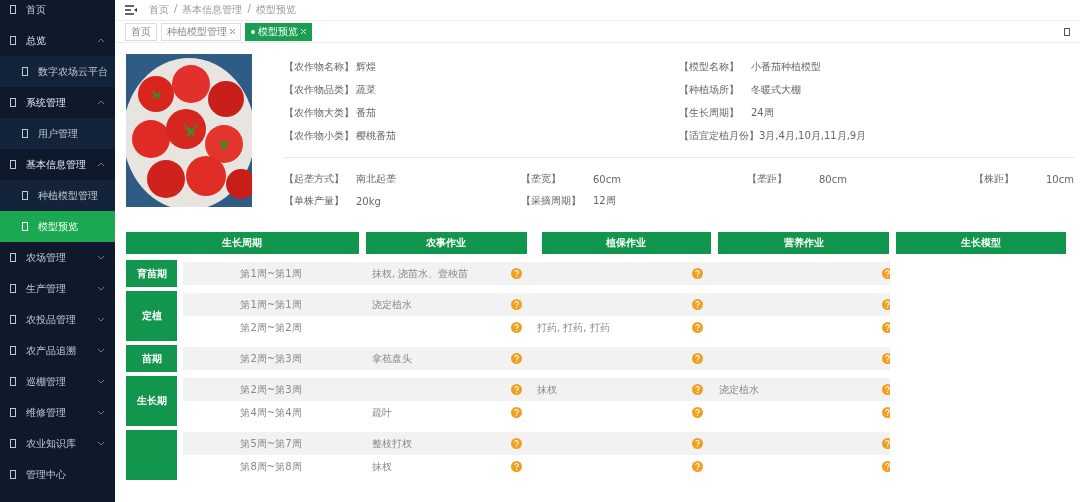 The image size is (1080, 502). I want to click on field-label: 【适宜定植月份】, so click(719, 135).